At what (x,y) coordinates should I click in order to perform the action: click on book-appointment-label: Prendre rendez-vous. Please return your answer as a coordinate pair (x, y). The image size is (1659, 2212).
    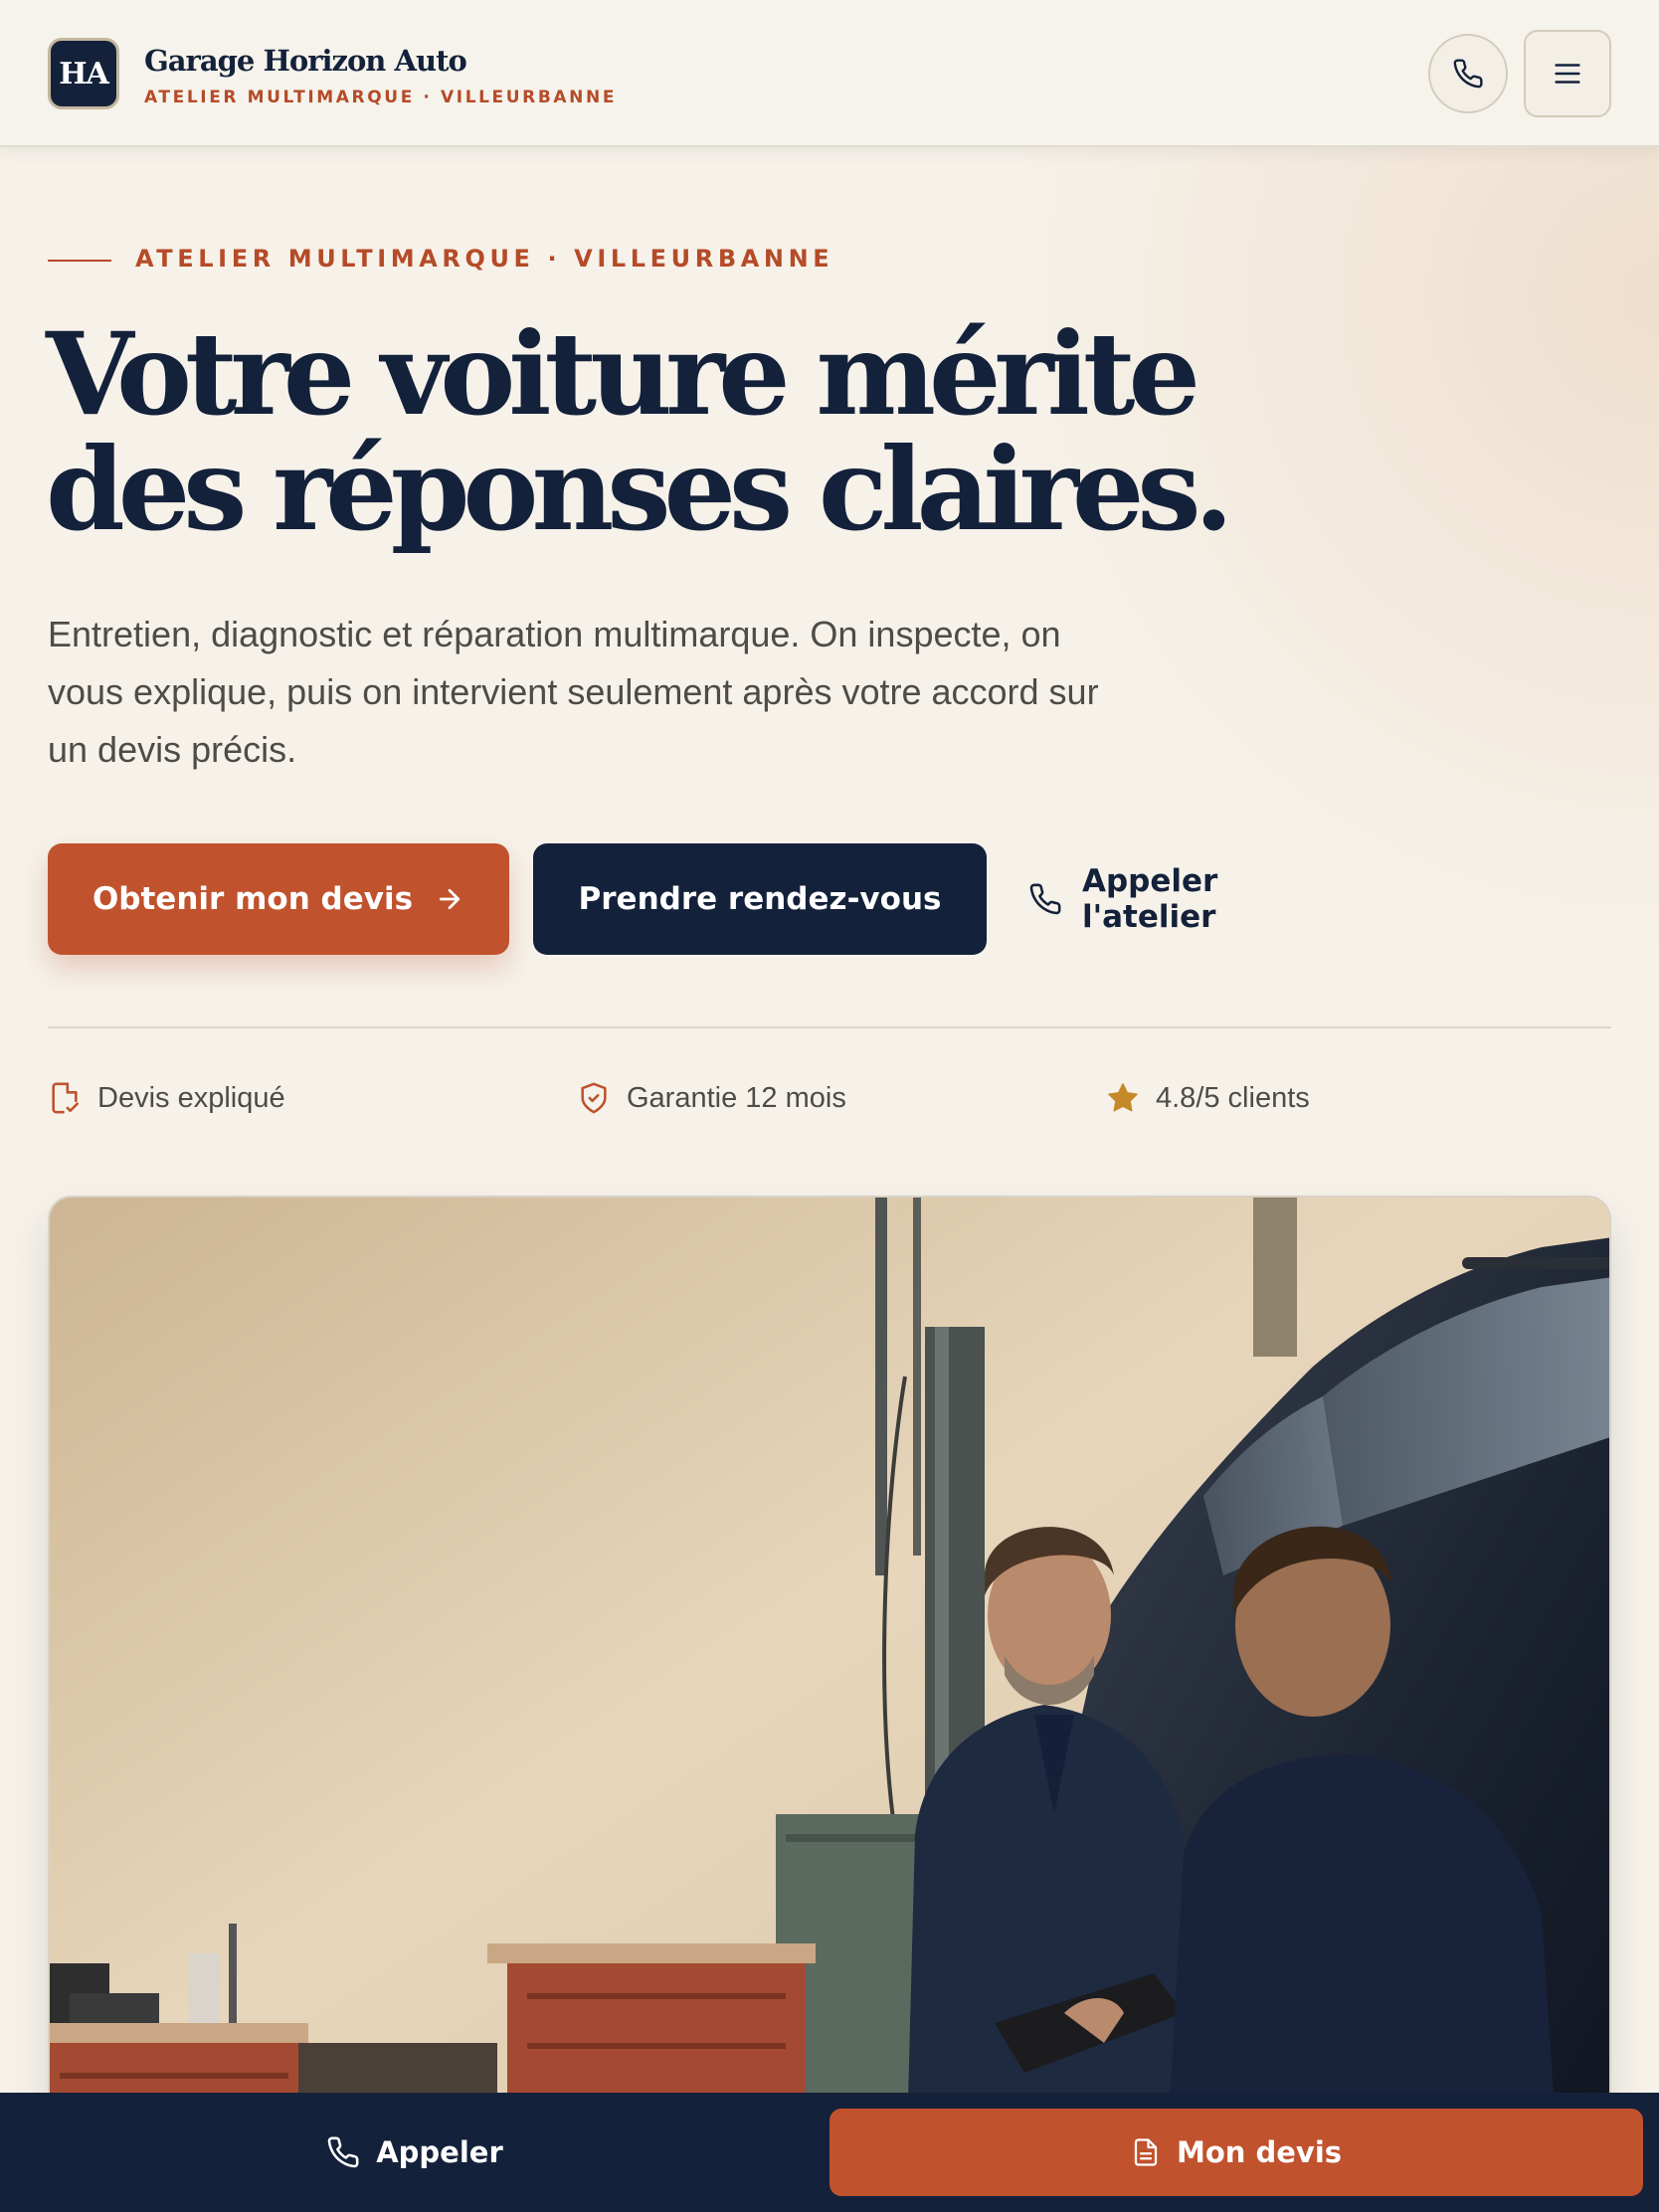
    Looking at the image, I should click on (760, 899).